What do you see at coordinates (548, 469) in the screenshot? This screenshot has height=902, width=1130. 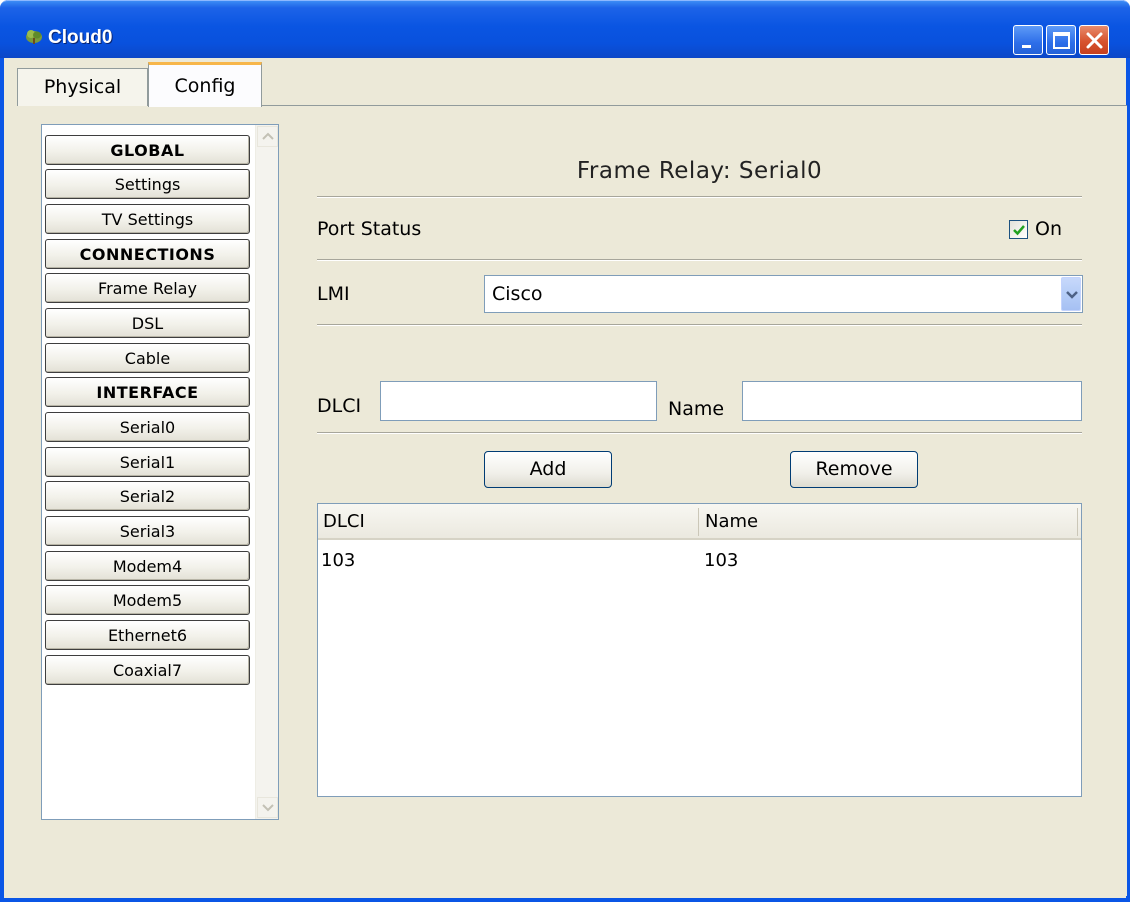 I see `add-button: Add` at bounding box center [548, 469].